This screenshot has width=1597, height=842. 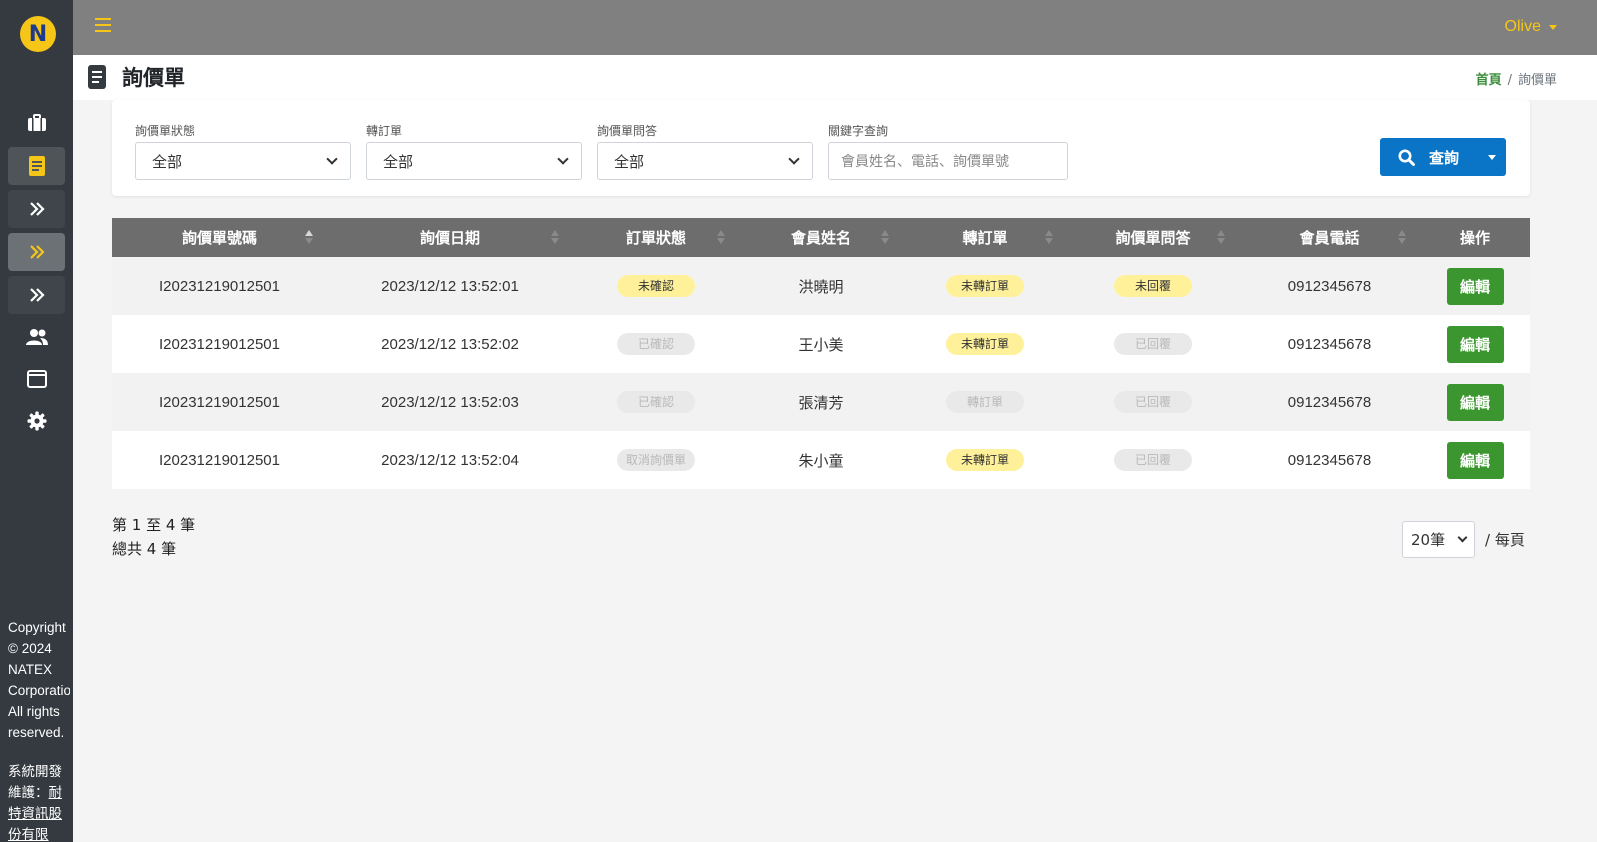 What do you see at coordinates (948, 161) in the screenshot?
I see `keyword-search-input: 會員姓名、電話、詢價單號` at bounding box center [948, 161].